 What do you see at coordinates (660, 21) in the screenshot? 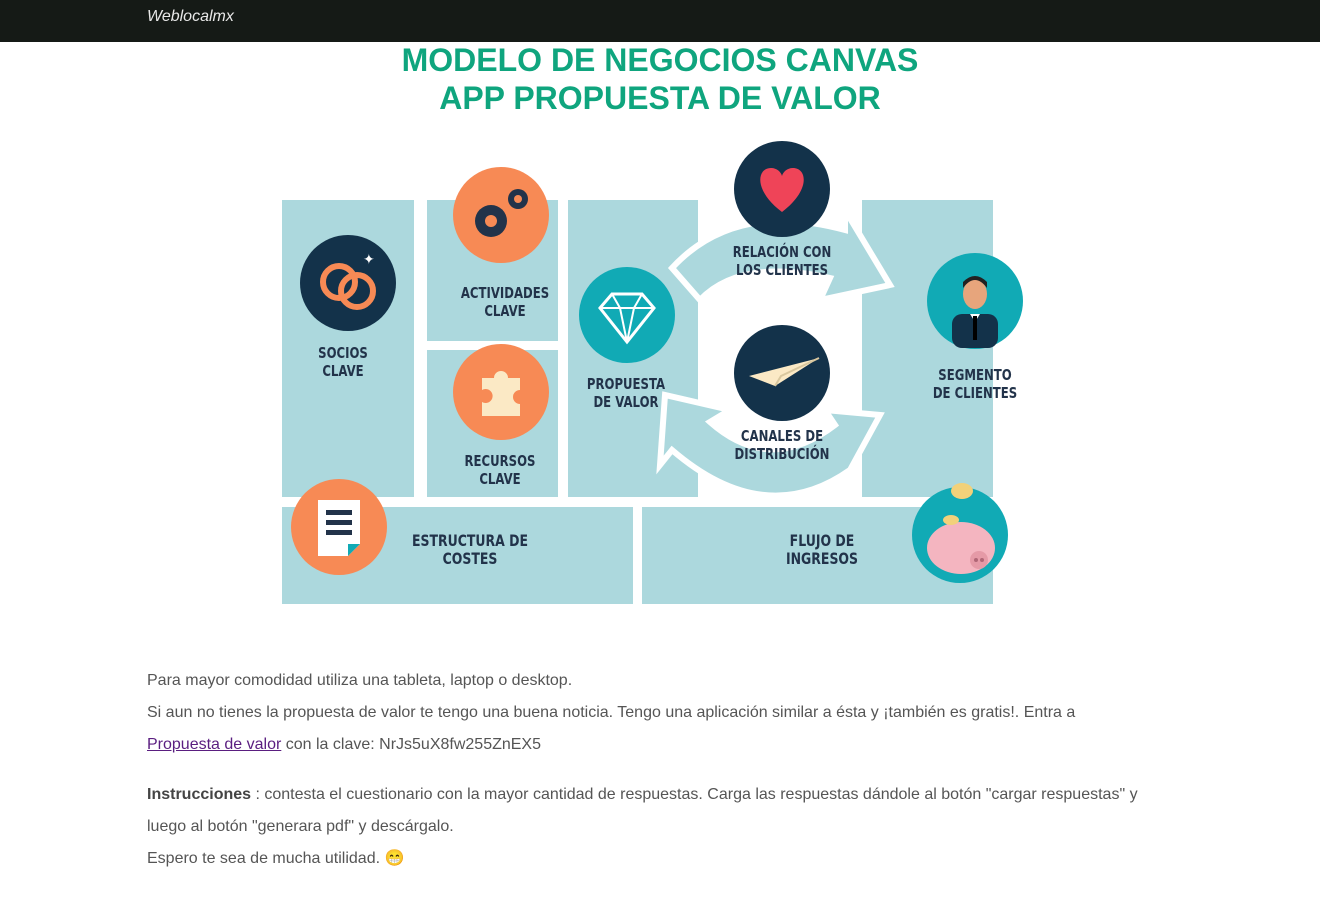
I see `top-navbar: Weblocalmx` at bounding box center [660, 21].